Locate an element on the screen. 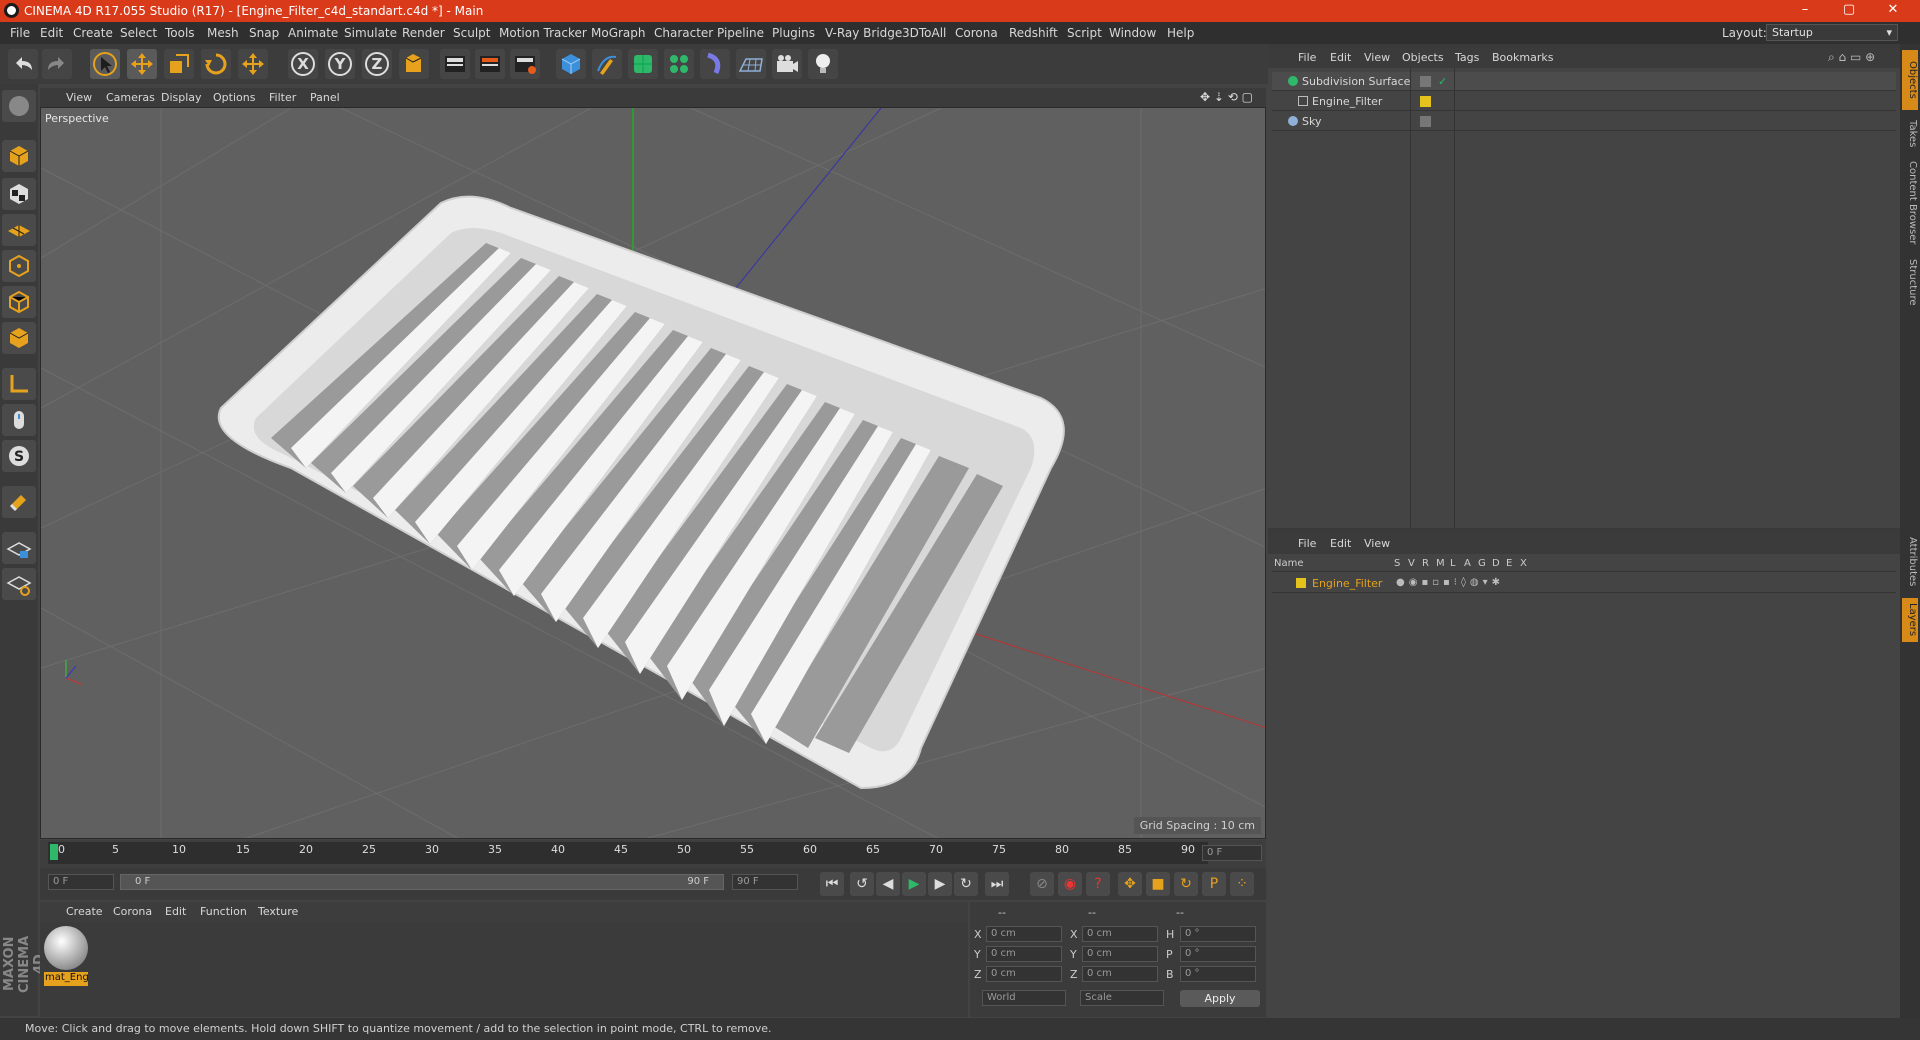 The image size is (1920, 1040). rotate-icon is located at coordinates (216, 64).